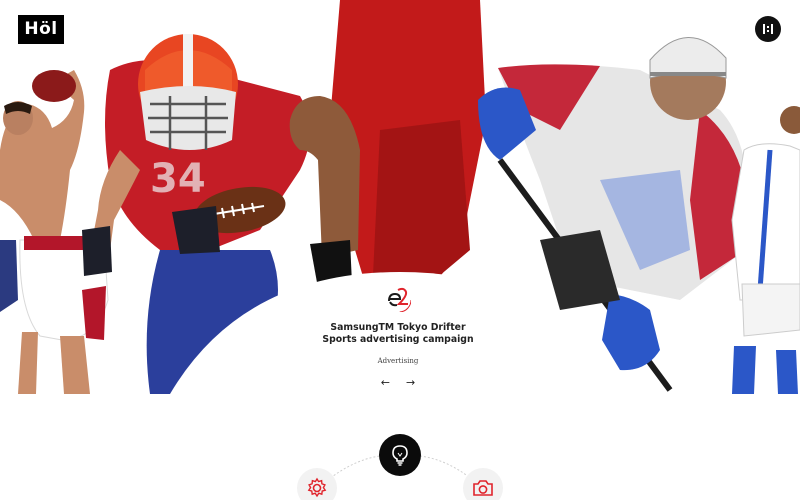 This screenshot has height=500, width=800. Describe the element at coordinates (178, 179) in the screenshot. I see `svg-text: 34` at that location.